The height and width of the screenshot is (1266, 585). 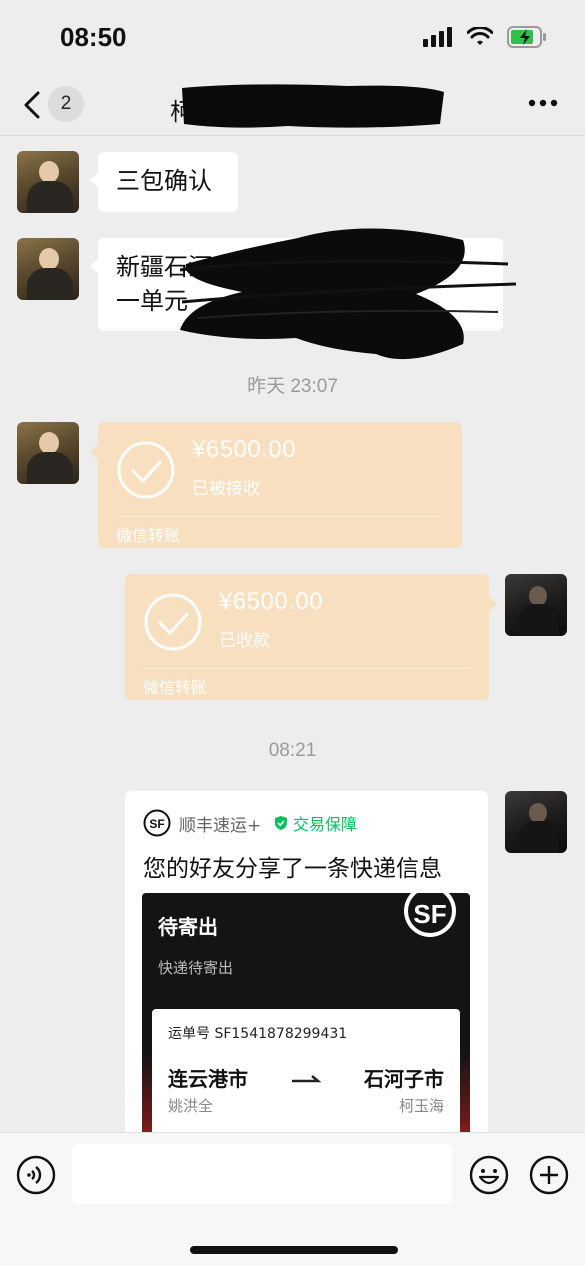 I want to click on address-redaction, so click(x=348, y=294).